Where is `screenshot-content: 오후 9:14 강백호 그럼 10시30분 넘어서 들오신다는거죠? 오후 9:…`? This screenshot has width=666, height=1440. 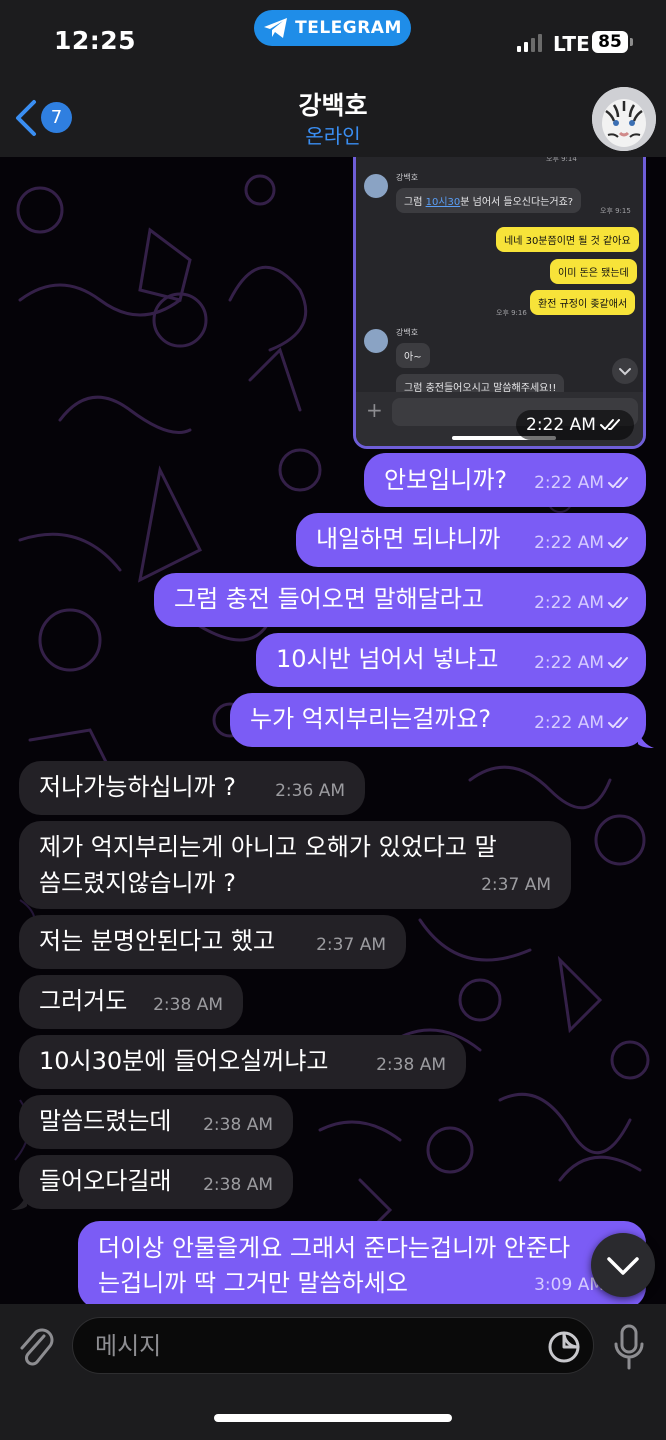
screenshot-content: 오후 9:14 강백호 그럼 10시30분 넘어서 들오신다는거죠? 오후 9:… is located at coordinates (499, 296).